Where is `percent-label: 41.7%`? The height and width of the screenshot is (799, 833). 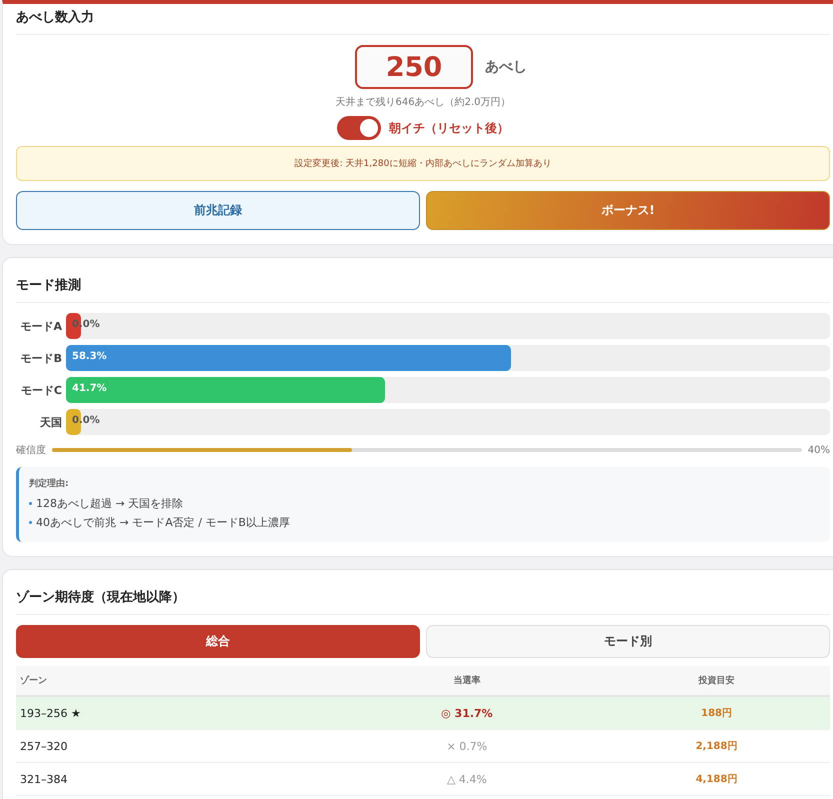
percent-label: 41.7% is located at coordinates (89, 388).